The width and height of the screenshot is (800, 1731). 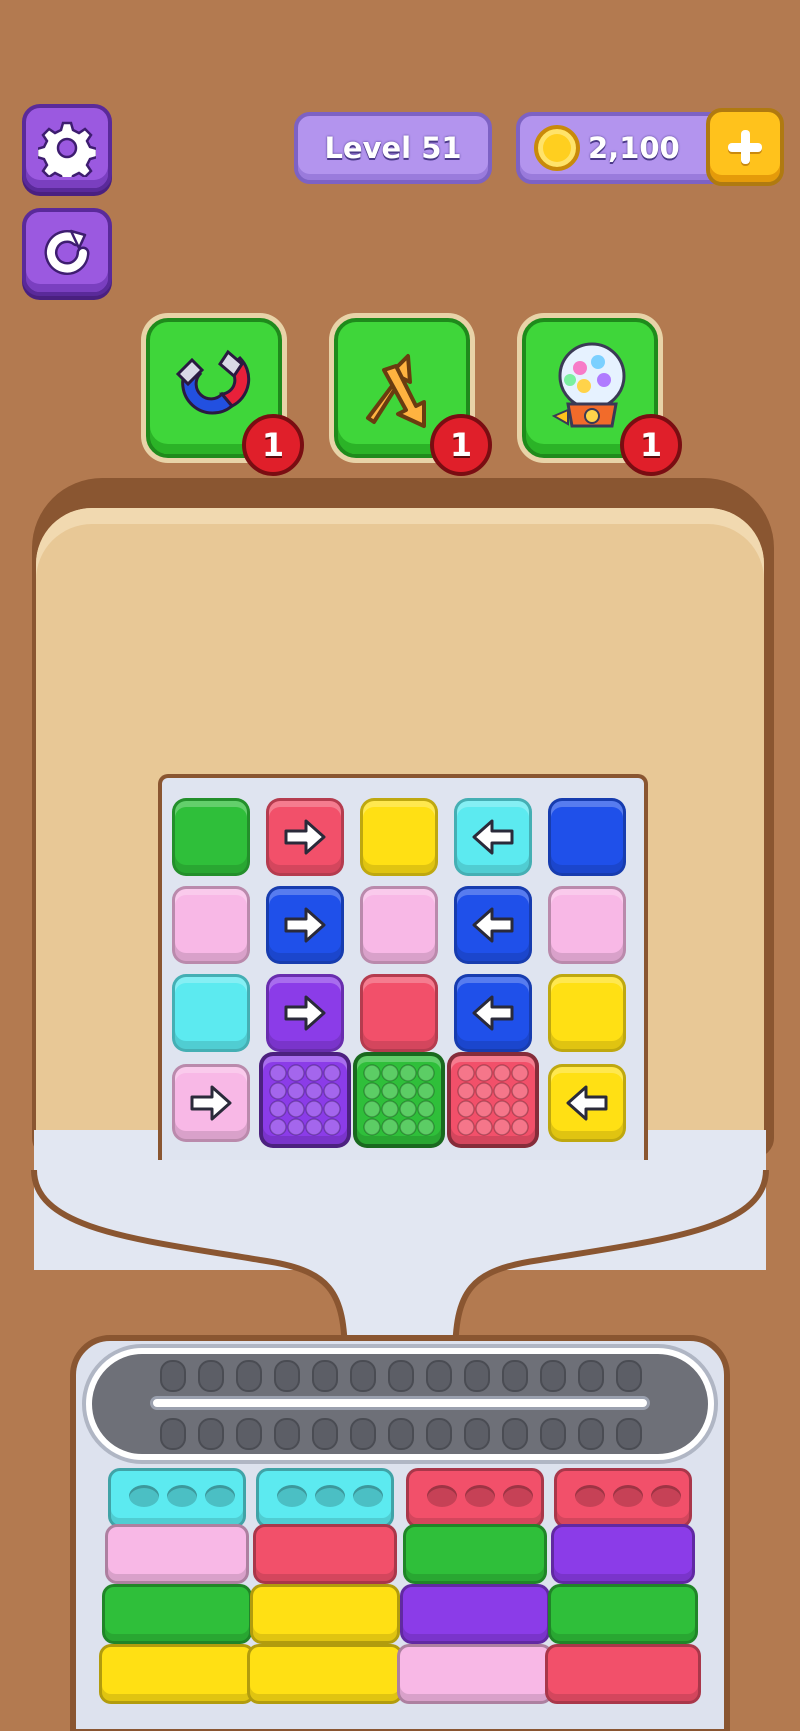 What do you see at coordinates (587, 837) in the screenshot?
I see `tile-blue` at bounding box center [587, 837].